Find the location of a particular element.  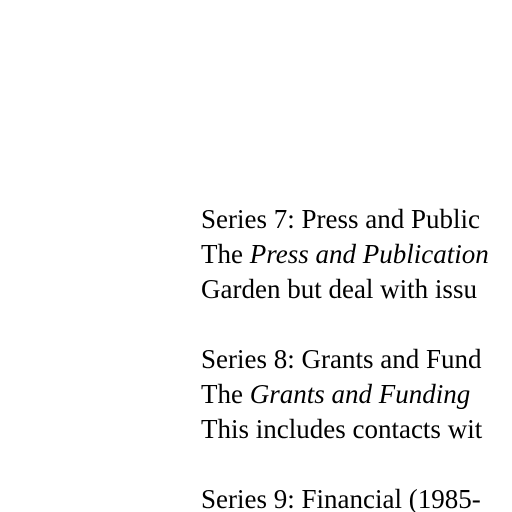

series-8-continuation: This includes contacts wit is located at coordinates (342, 429).